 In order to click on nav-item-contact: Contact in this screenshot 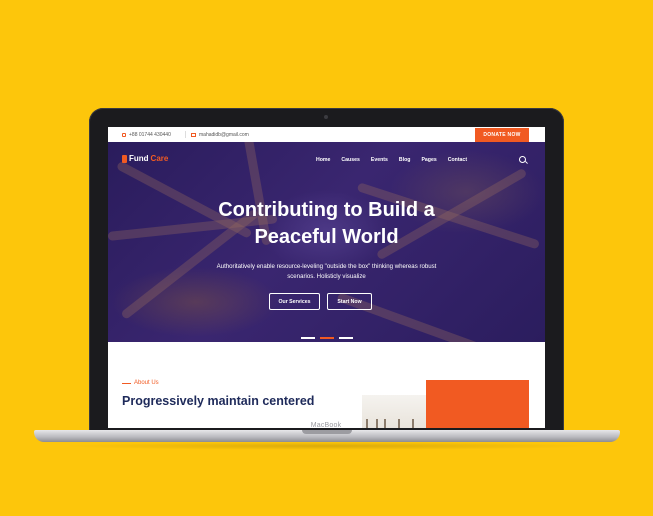, I will do `click(457, 160)`.